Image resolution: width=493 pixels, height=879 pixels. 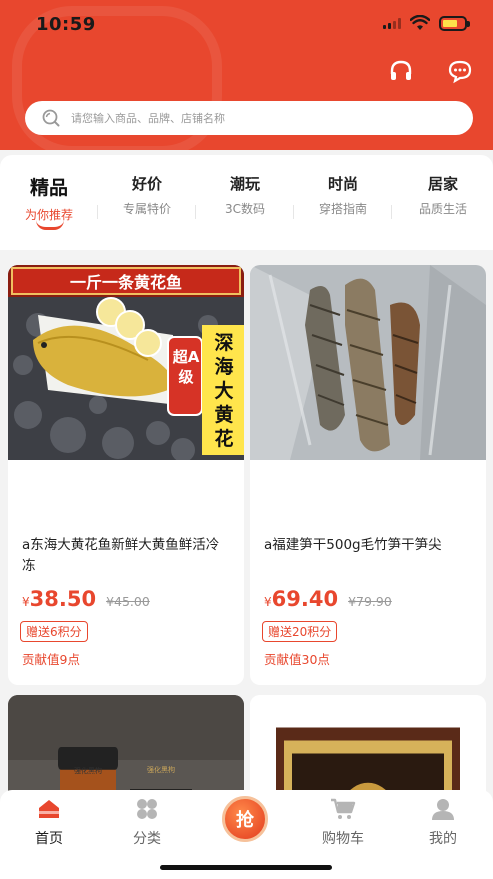 I want to click on original-price: ¥79.90, so click(x=370, y=601).